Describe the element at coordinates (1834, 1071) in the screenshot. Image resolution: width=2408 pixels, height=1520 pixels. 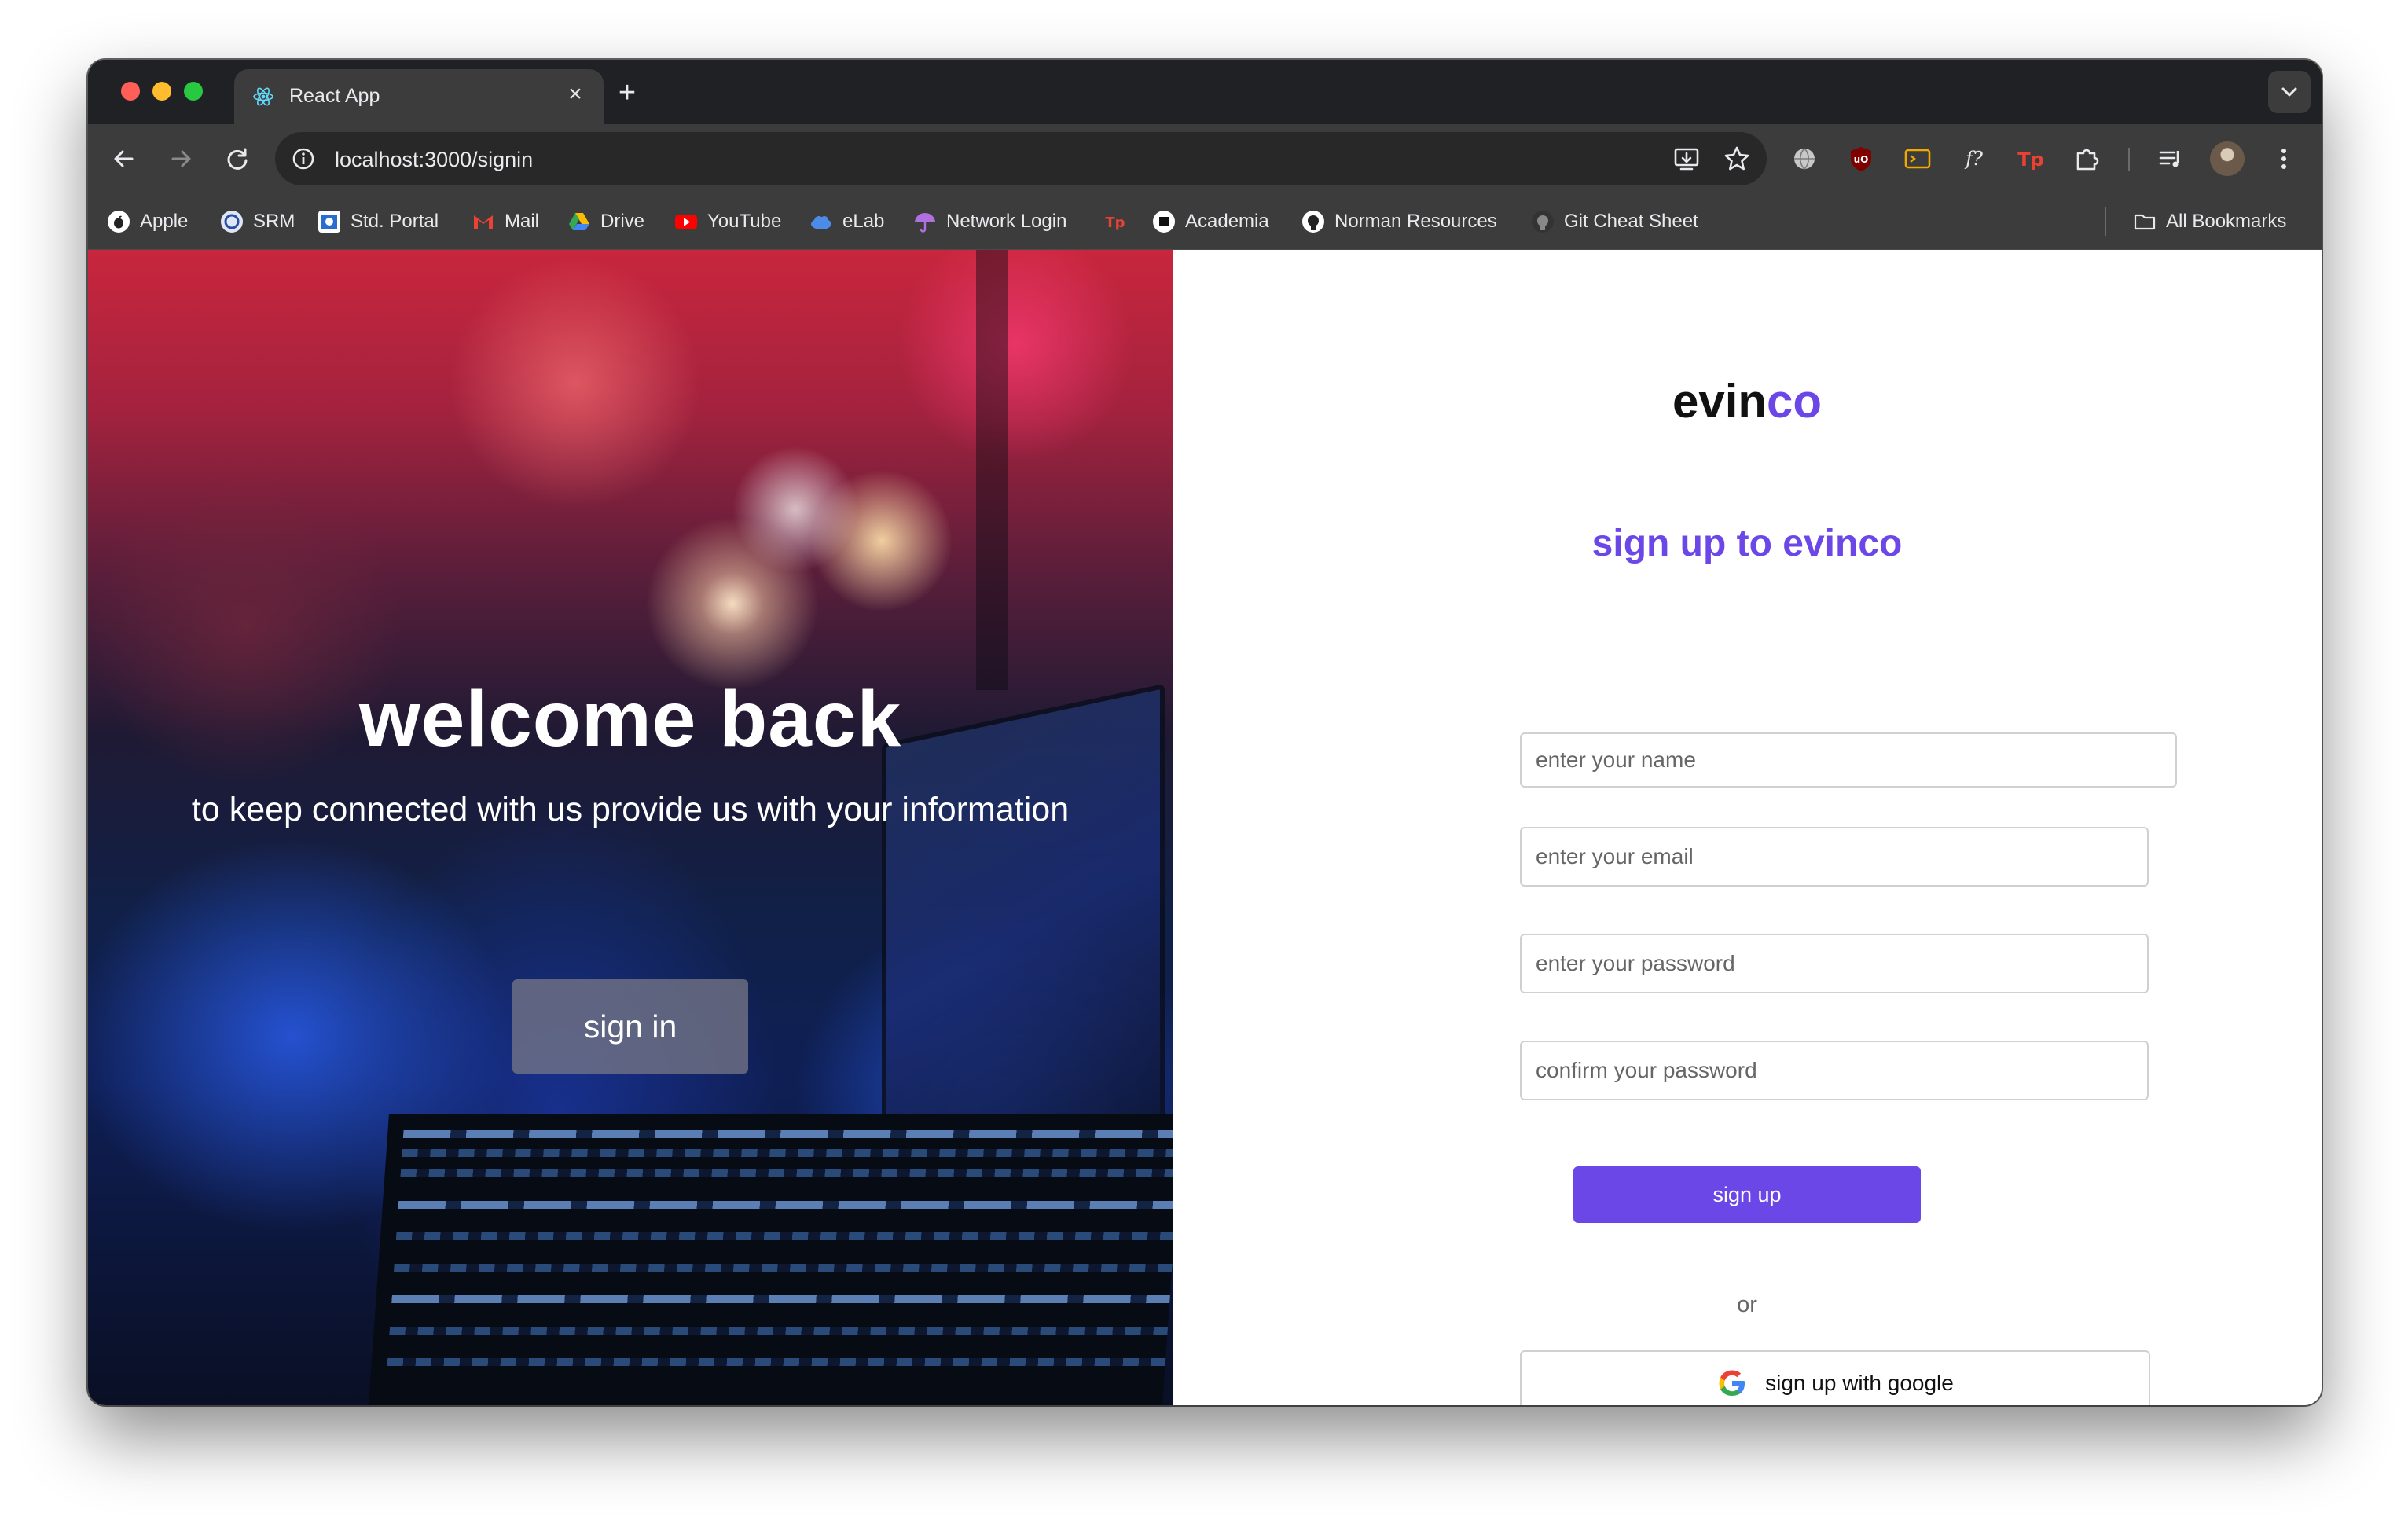
I see `confirm-password-input` at that location.